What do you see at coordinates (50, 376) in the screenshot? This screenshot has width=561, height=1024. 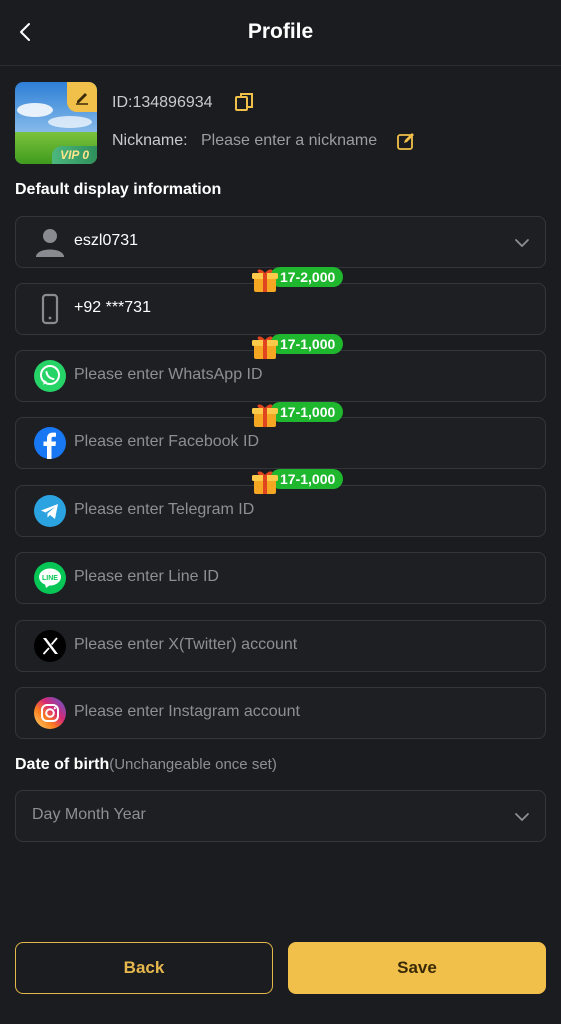 I see `whatsapp-icon` at bounding box center [50, 376].